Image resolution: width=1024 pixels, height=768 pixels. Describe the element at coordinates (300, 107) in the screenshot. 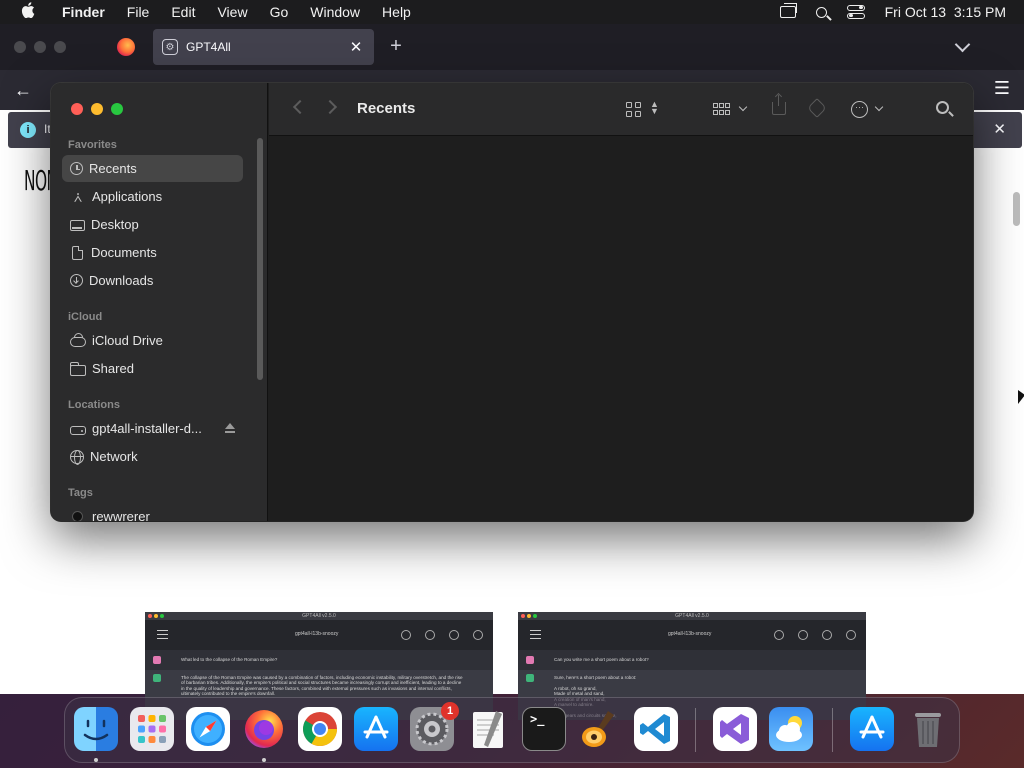

I see `back-chevron-icon` at that location.